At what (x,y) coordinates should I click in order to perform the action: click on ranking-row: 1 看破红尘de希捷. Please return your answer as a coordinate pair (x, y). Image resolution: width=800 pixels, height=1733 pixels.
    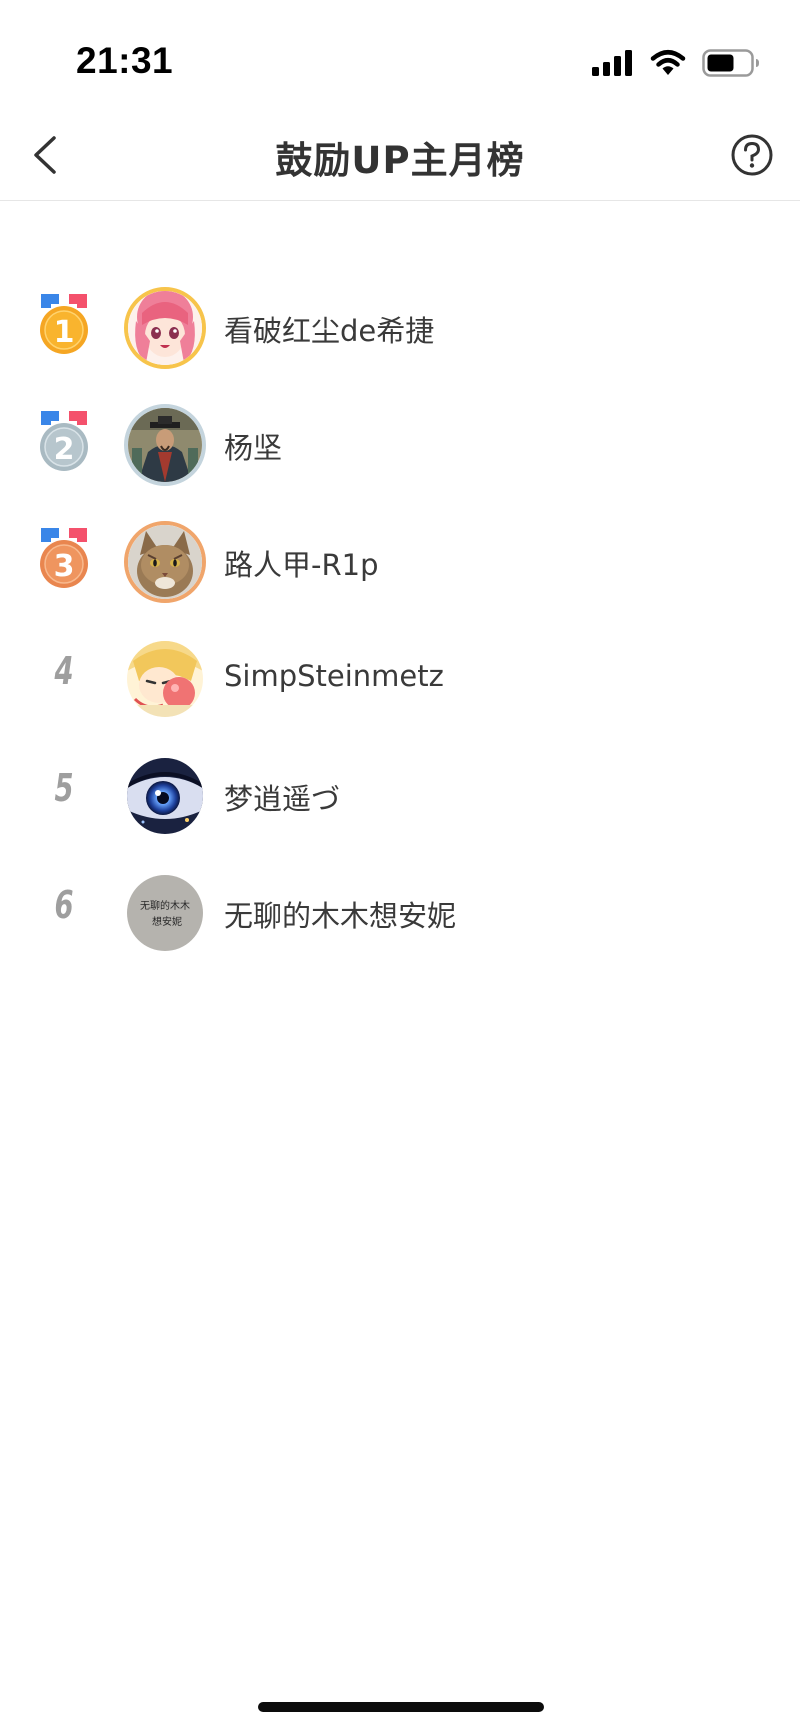
    Looking at the image, I should click on (400, 328).